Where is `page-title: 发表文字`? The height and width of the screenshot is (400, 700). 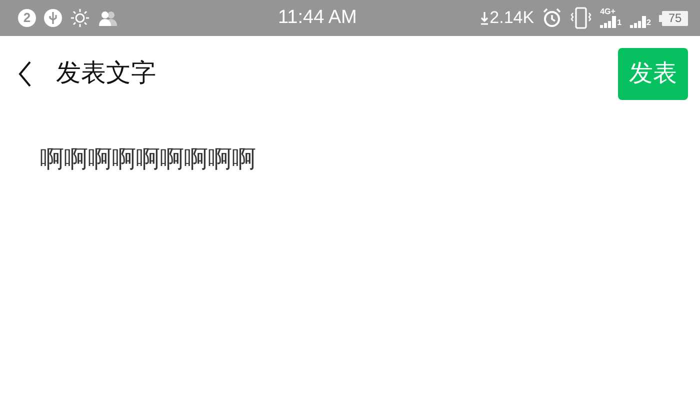
page-title: 发表文字 is located at coordinates (106, 74).